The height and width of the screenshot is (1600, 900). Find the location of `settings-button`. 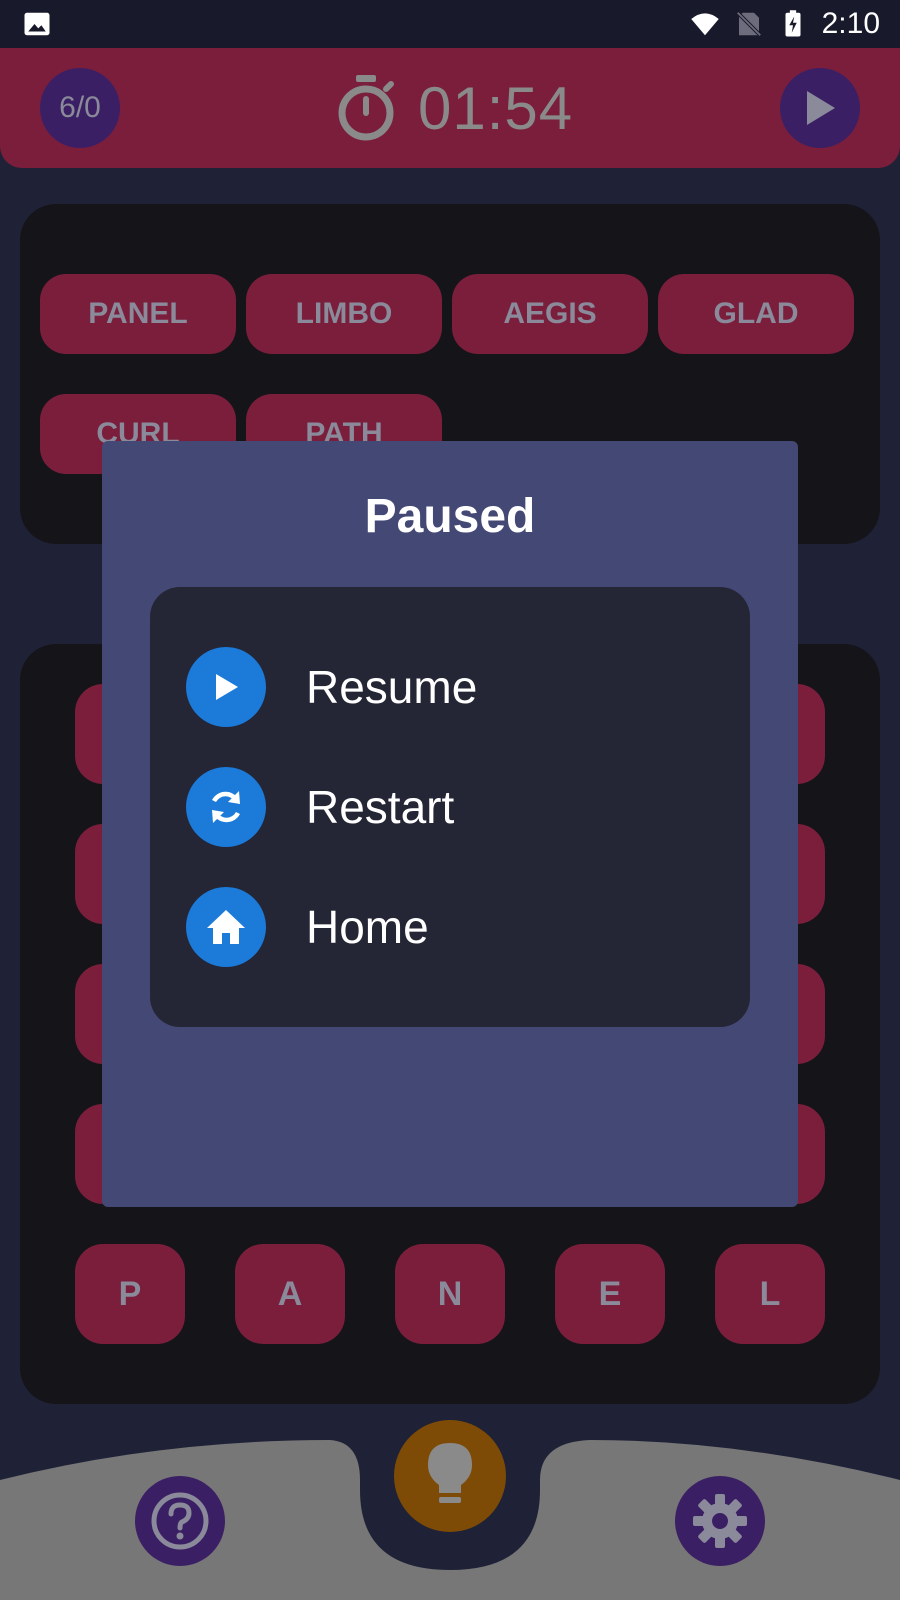

settings-button is located at coordinates (720, 1521).